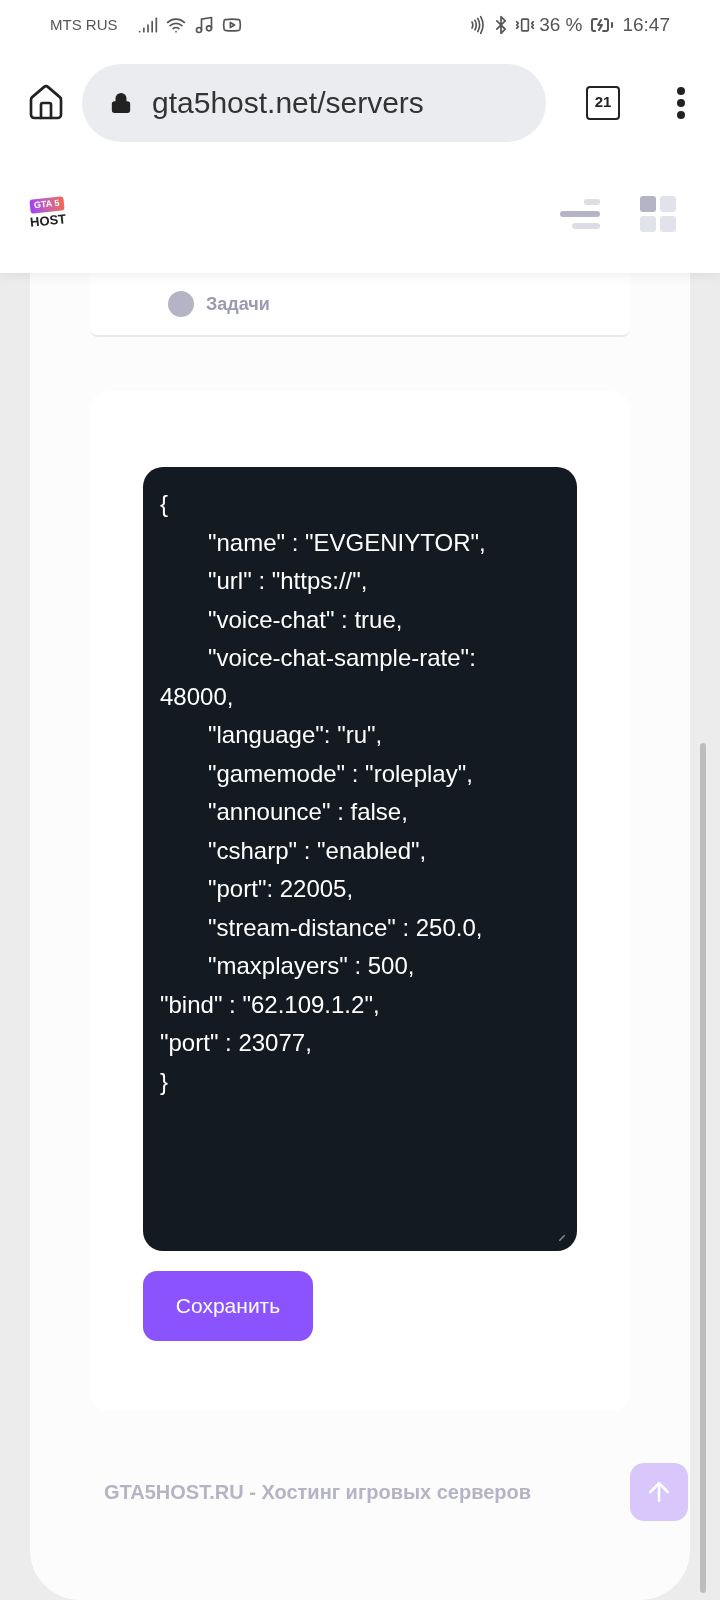 The width and height of the screenshot is (720, 1600). I want to click on tab-count: 21, so click(603, 102).